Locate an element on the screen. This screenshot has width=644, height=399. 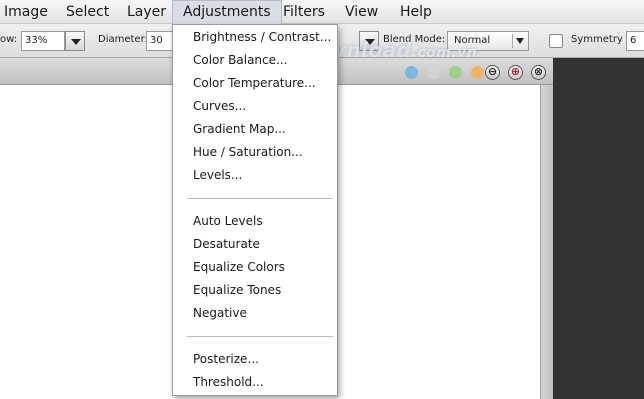
workspace-background is located at coordinates (599, 228).